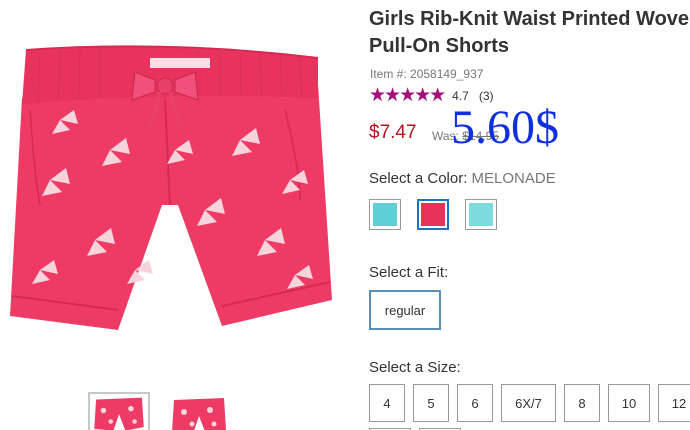 The image size is (690, 430). I want to click on thumbnail-back-image, so click(199, 414).